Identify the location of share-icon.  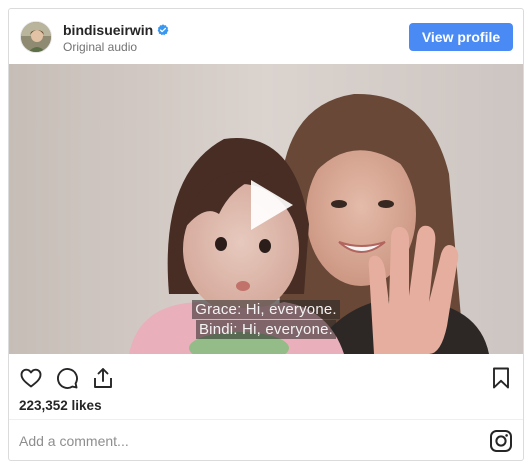
(103, 378).